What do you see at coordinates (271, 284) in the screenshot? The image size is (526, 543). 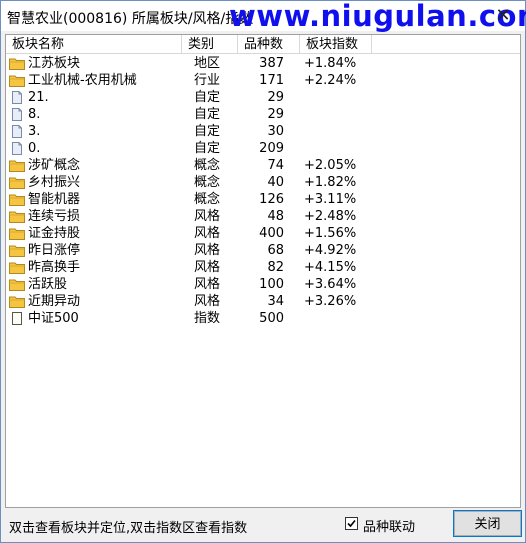 I see `item-count: 100` at bounding box center [271, 284].